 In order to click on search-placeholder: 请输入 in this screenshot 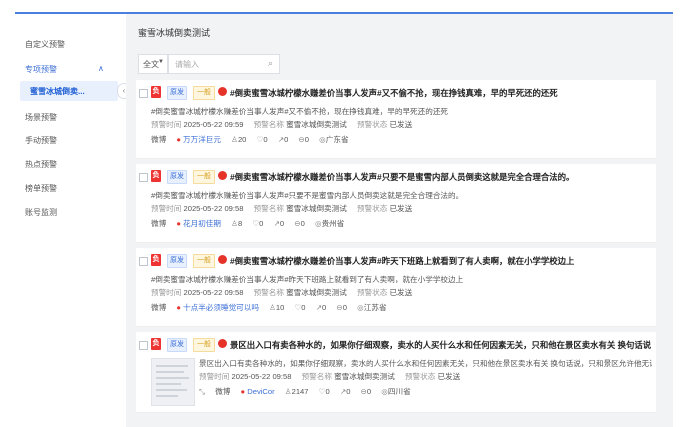, I will do `click(187, 64)`.